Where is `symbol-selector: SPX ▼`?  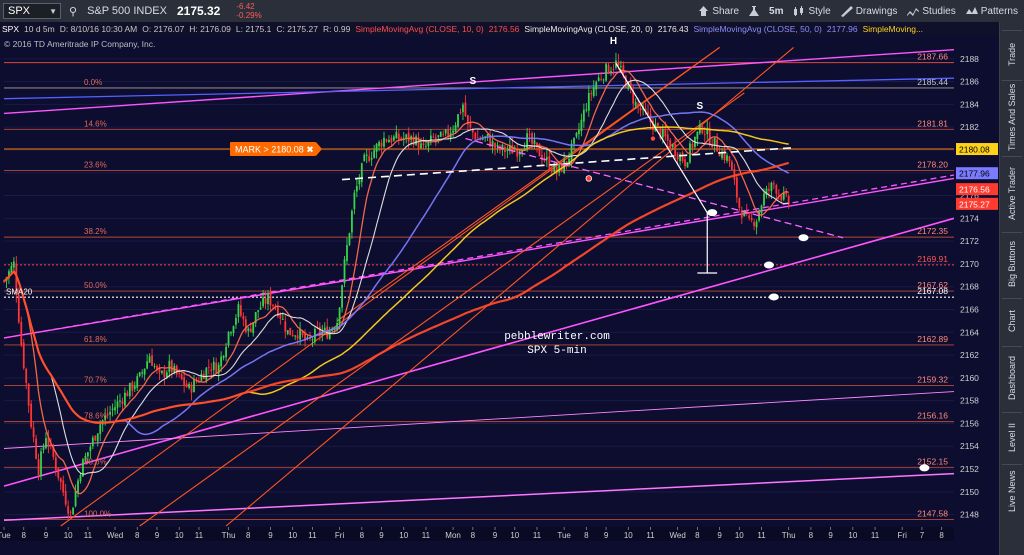
symbol-selector: SPX ▼ is located at coordinates (32, 11).